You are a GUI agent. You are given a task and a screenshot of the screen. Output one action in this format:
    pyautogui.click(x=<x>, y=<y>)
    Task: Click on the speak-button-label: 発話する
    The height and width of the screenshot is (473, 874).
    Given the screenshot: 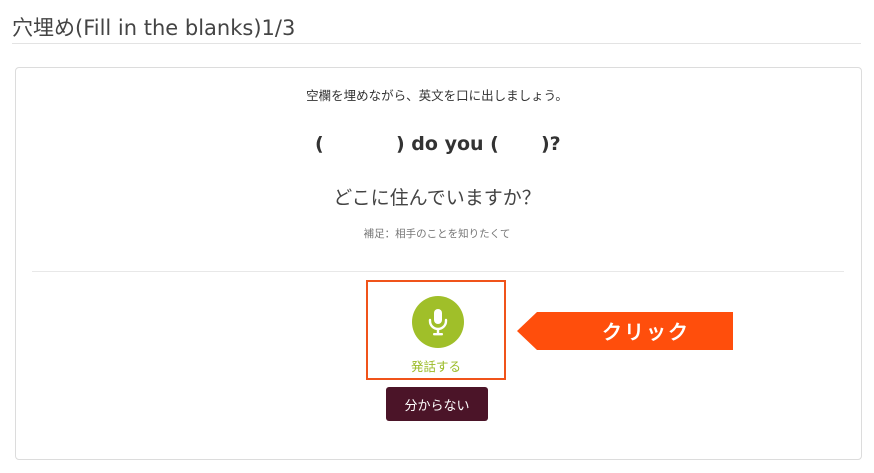 What is the action you would take?
    pyautogui.click(x=435, y=366)
    